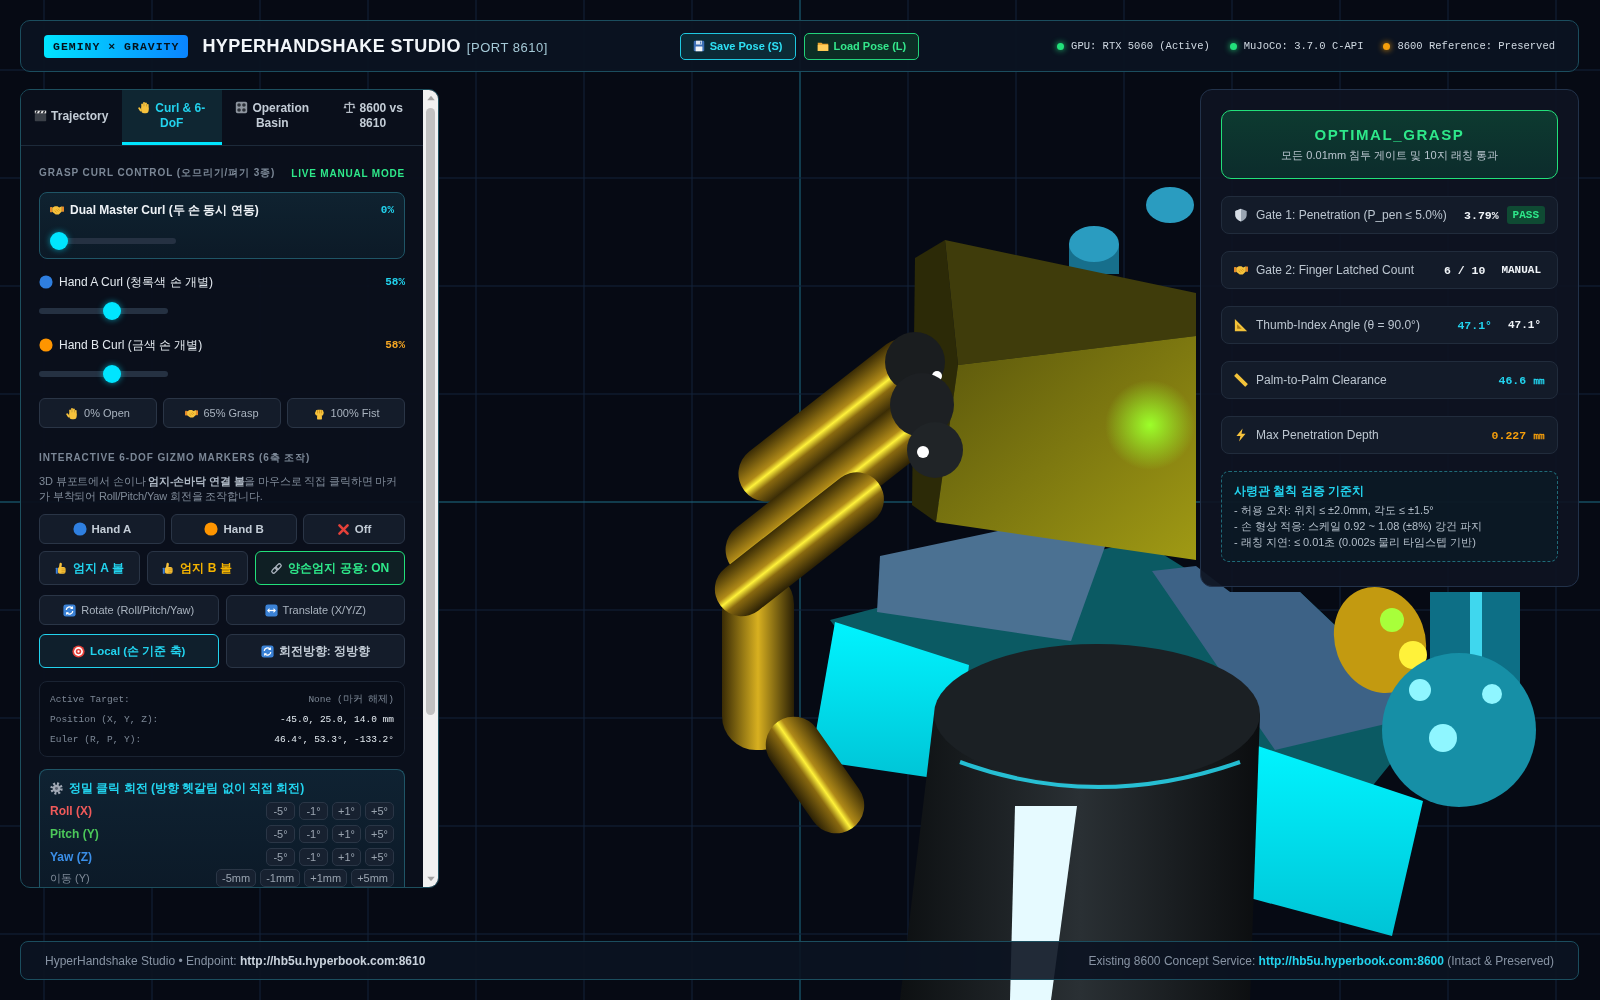 Image resolution: width=1600 pixels, height=1000 pixels. What do you see at coordinates (1525, 215) in the screenshot?
I see `pass-badge: PASS` at bounding box center [1525, 215].